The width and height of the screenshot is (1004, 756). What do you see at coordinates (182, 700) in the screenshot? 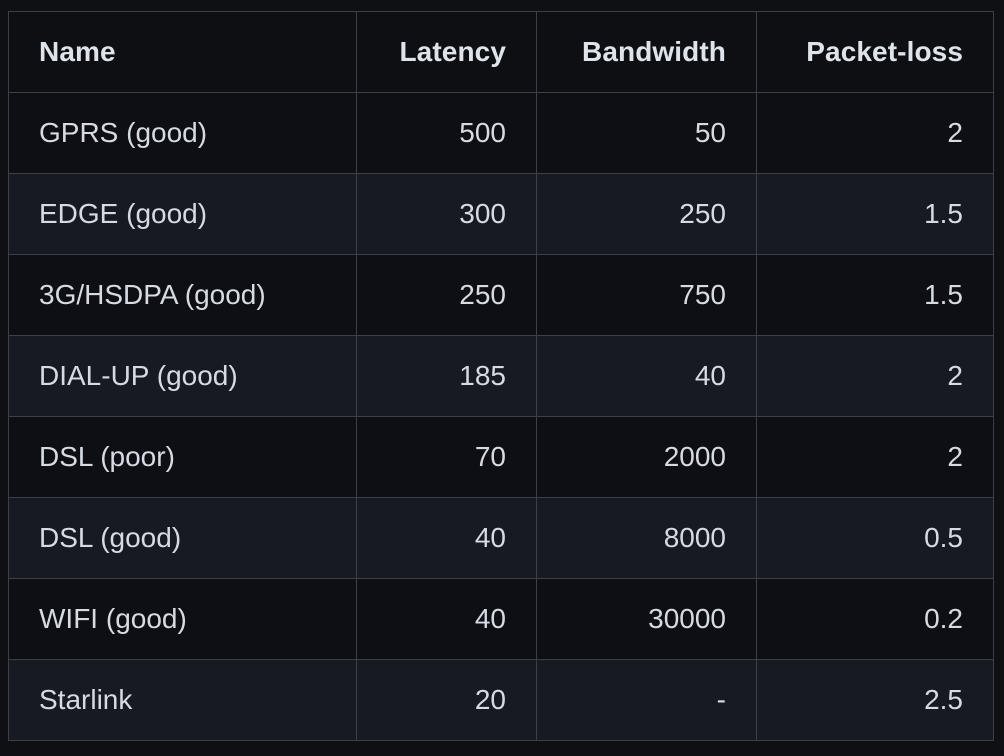
I see `cell-name: Starlink` at bounding box center [182, 700].